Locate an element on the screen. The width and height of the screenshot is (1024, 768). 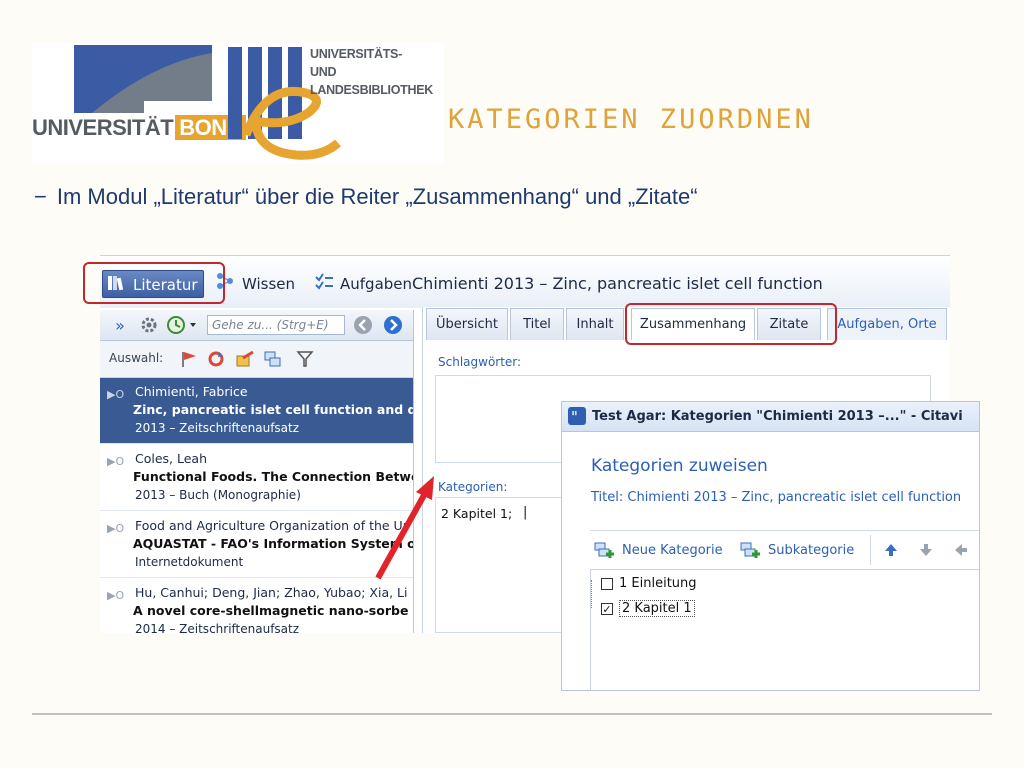
move-left-icon is located at coordinates (961, 550).